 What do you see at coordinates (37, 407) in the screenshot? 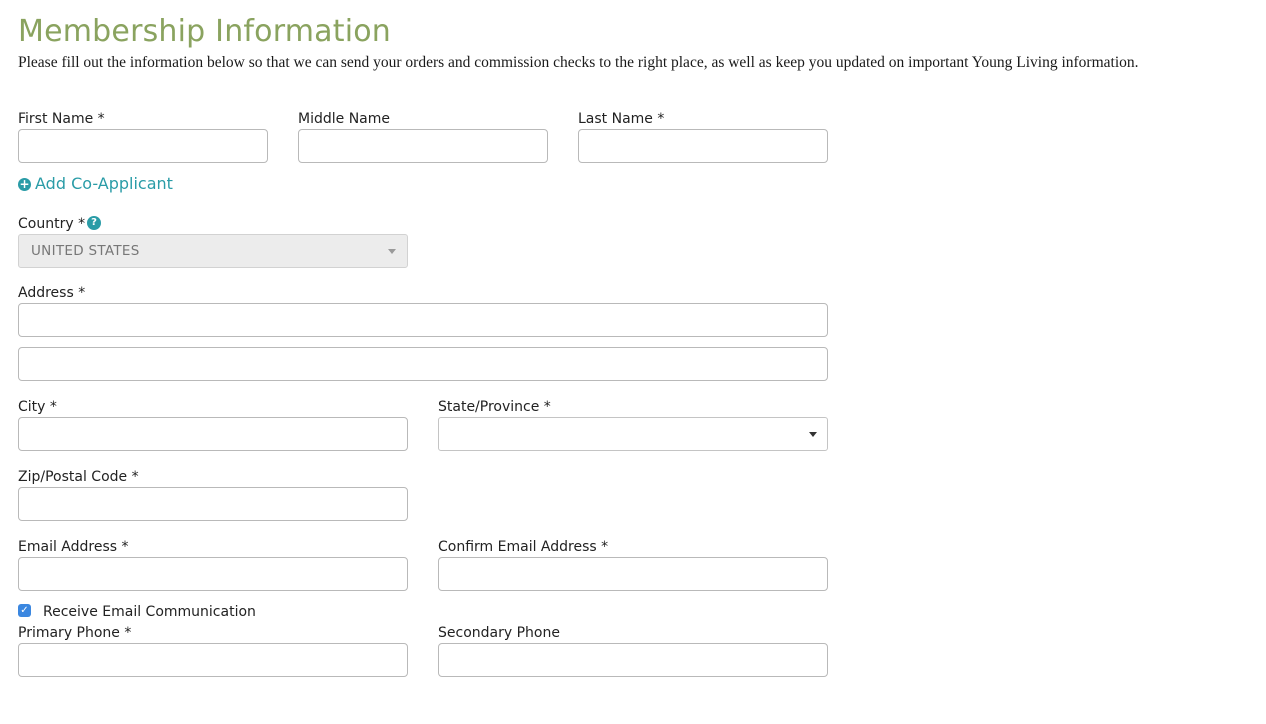
I see `city-label: City *` at bounding box center [37, 407].